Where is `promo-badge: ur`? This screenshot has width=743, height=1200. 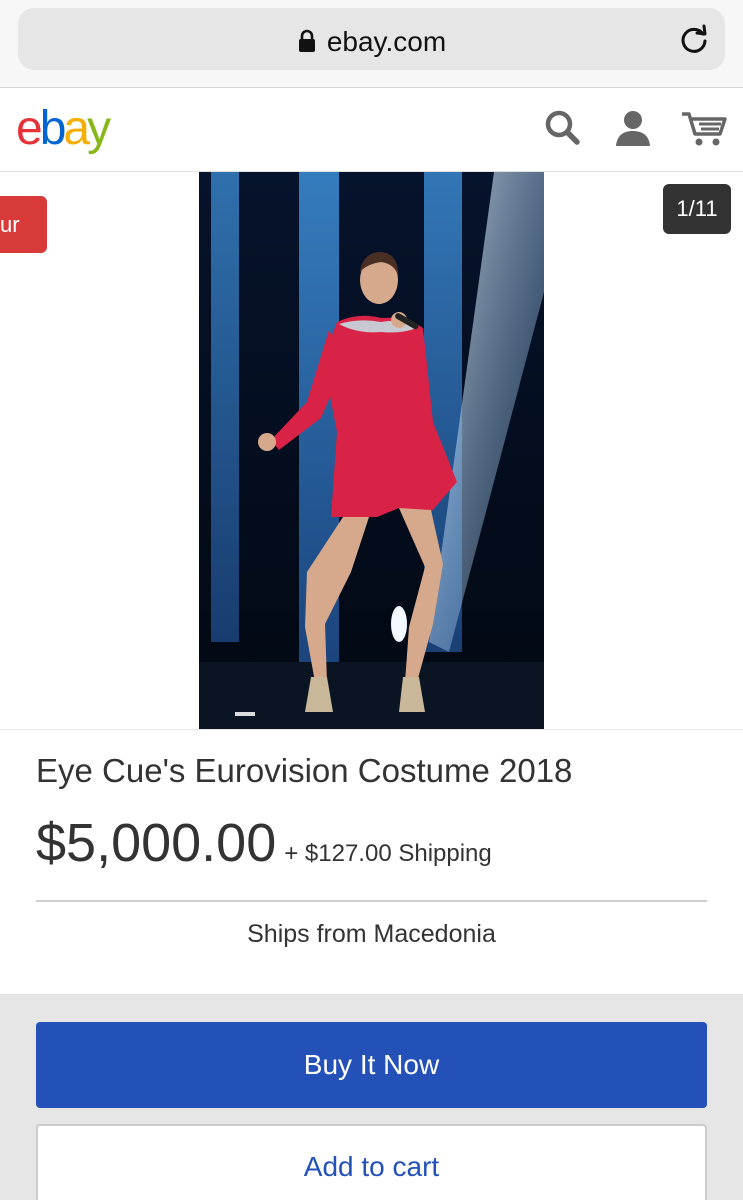 promo-badge: ur is located at coordinates (23, 224).